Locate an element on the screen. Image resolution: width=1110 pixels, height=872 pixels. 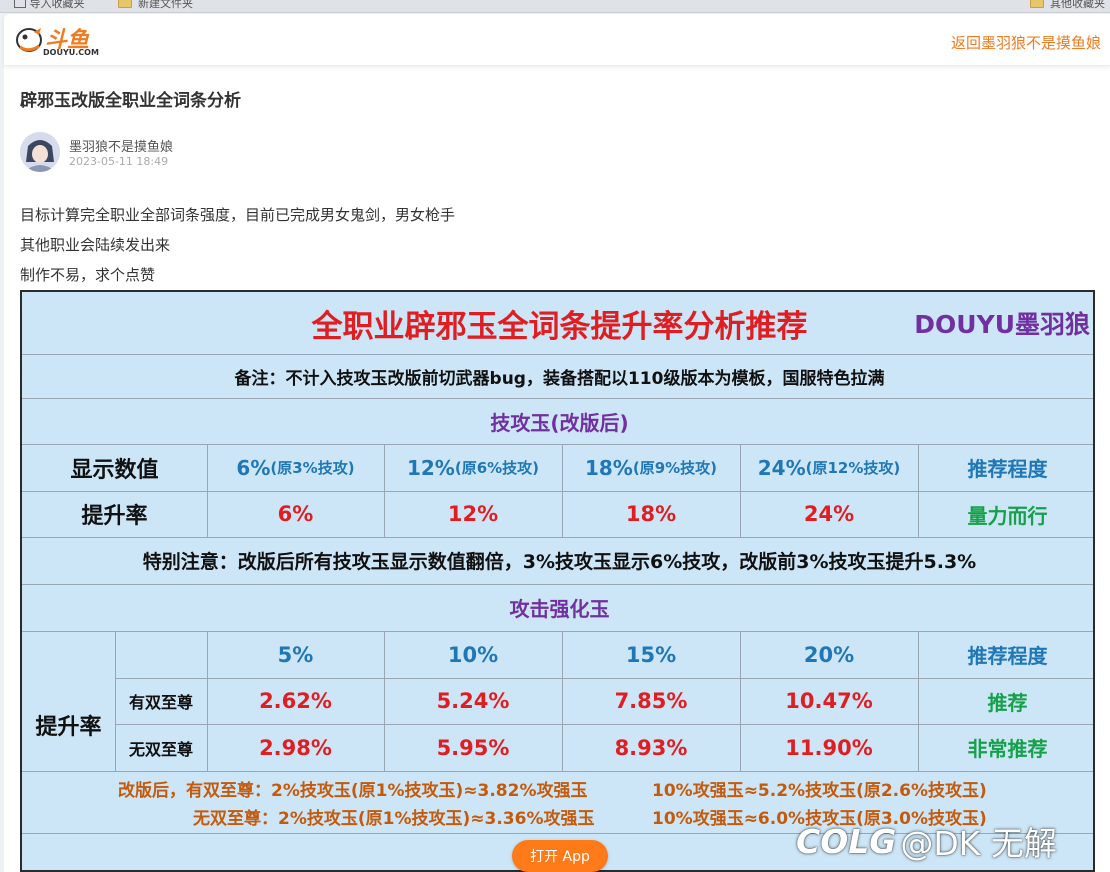
attack-rate-value: 2.98% is located at coordinates (295, 747).